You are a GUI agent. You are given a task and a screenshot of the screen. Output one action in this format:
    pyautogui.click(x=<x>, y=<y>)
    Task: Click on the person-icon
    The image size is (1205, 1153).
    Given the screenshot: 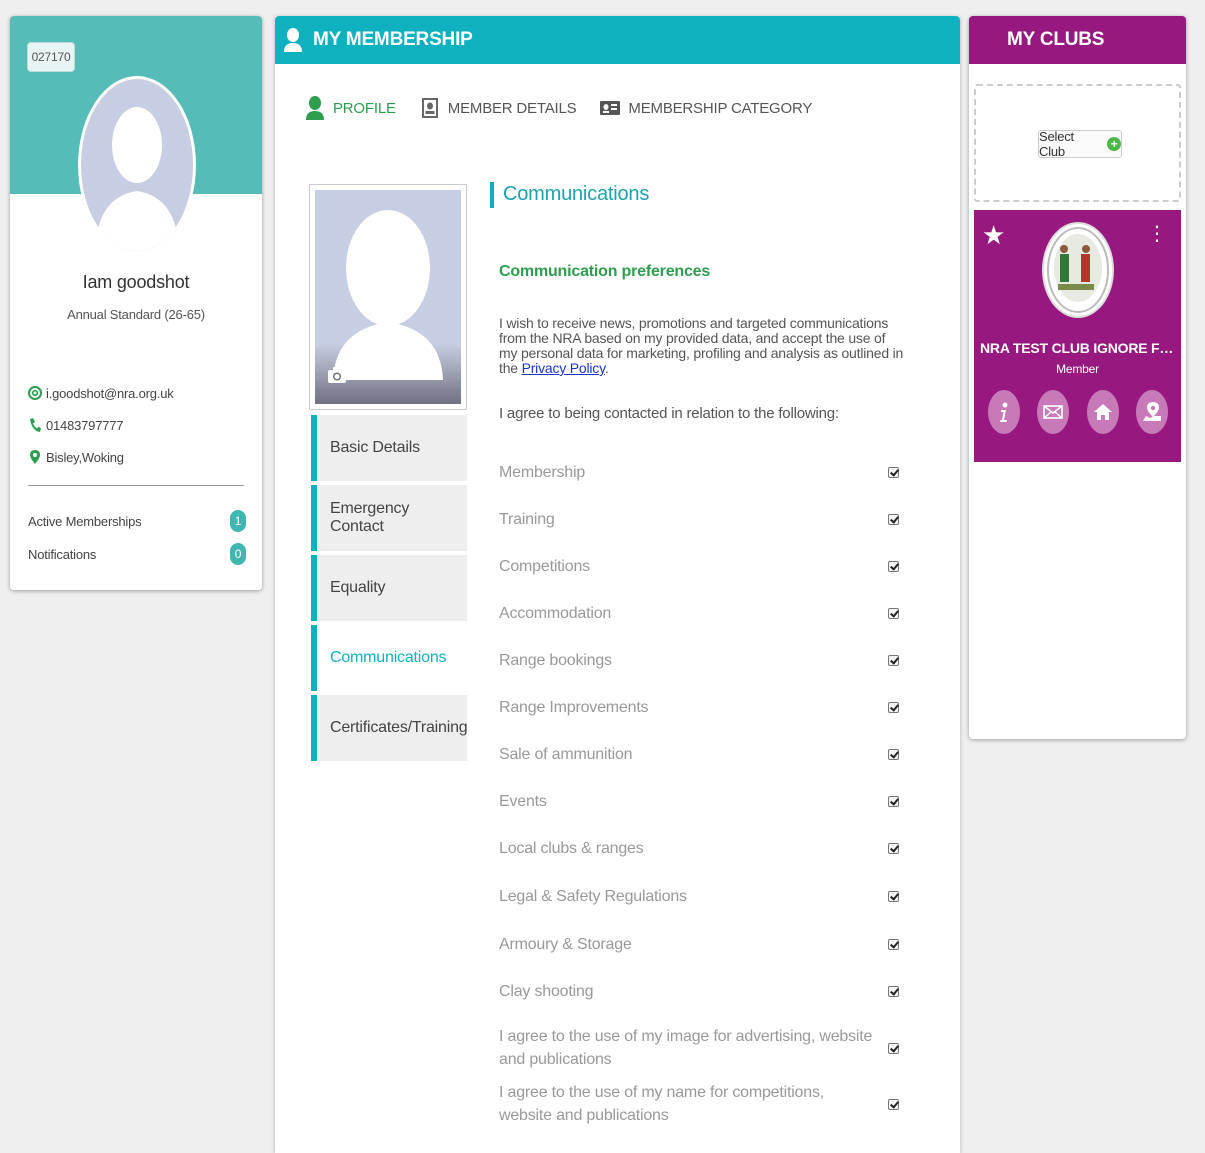 What is the action you would take?
    pyautogui.click(x=315, y=108)
    